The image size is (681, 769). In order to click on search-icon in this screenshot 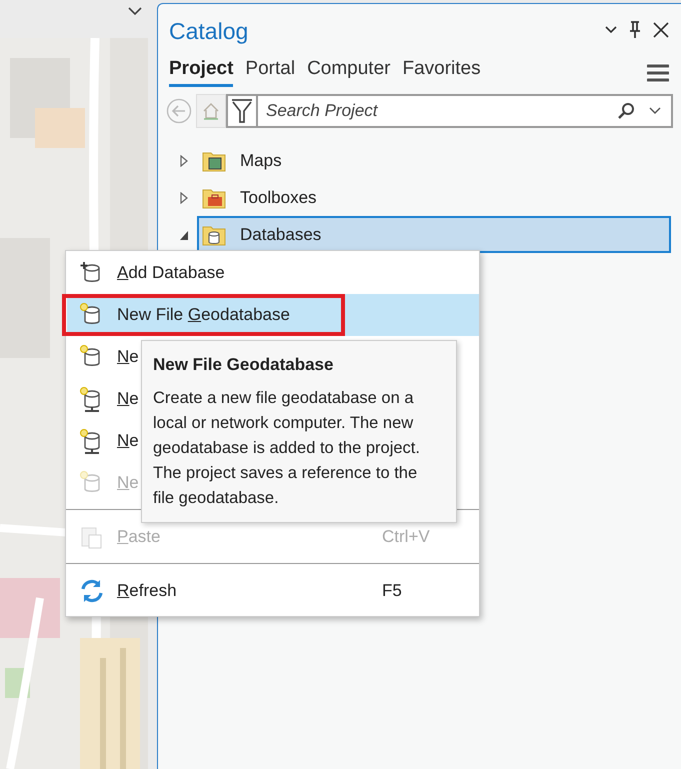, I will do `click(626, 111)`.